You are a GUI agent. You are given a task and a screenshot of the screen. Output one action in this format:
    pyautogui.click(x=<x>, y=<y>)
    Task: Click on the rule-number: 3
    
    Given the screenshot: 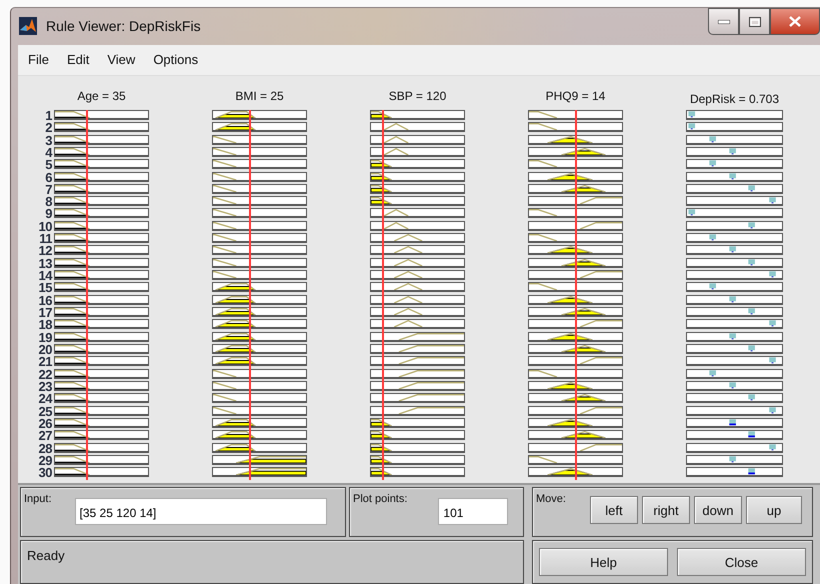 What is the action you would take?
    pyautogui.click(x=48, y=140)
    